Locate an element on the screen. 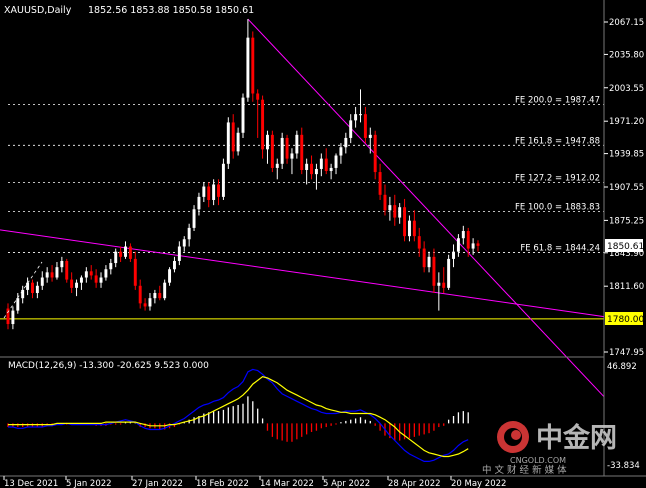  price-tick-label: 1811.60 is located at coordinates (626, 287).